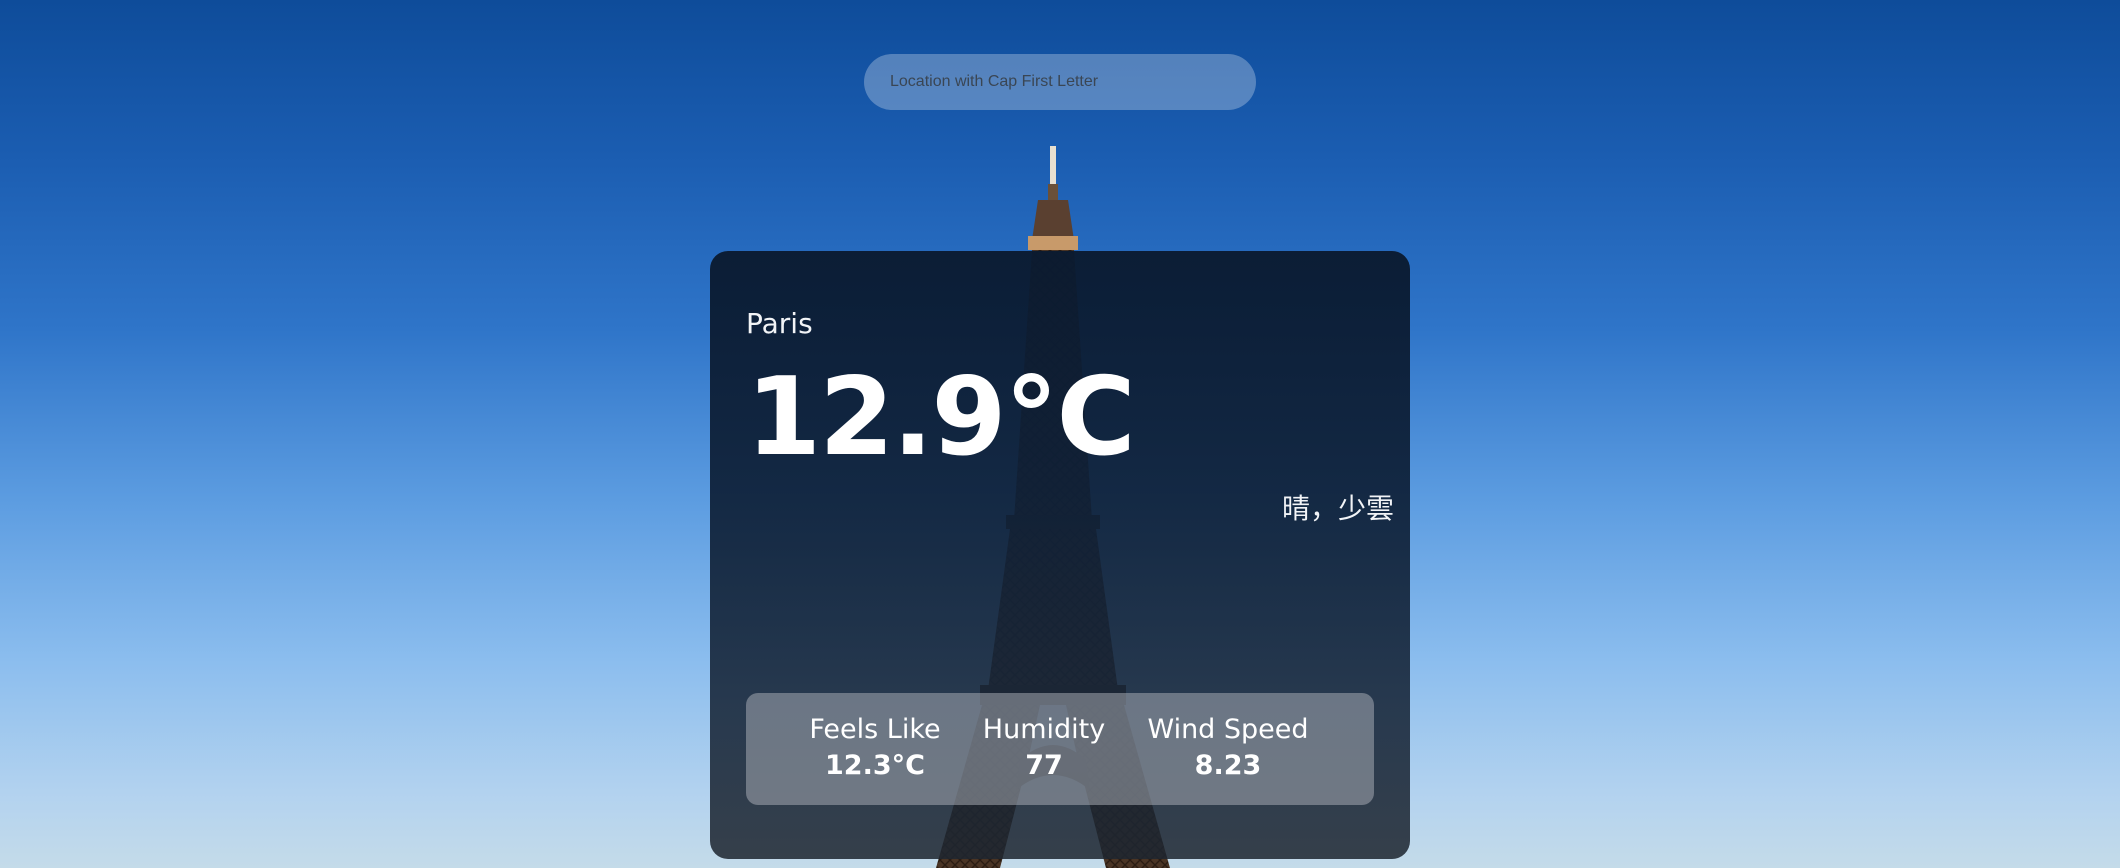 The width and height of the screenshot is (2120, 868). What do you see at coordinates (875, 729) in the screenshot?
I see `feels-like-label: Feels Like` at bounding box center [875, 729].